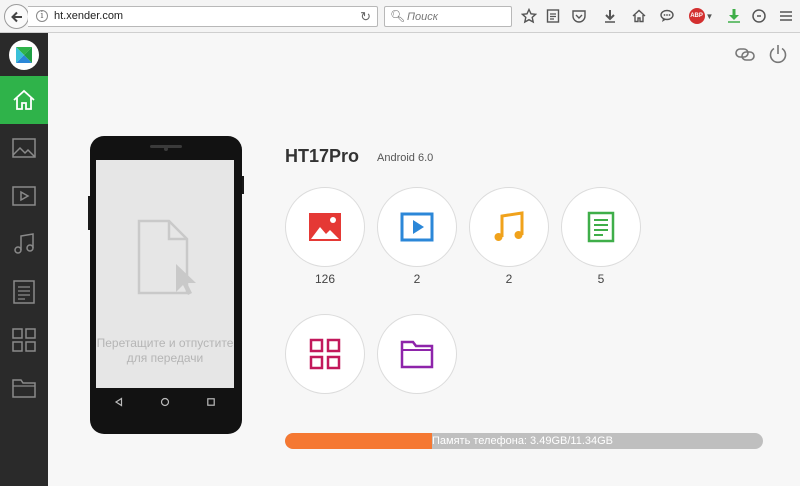 This screenshot has width=800, height=486. I want to click on phone-screen: Перетащите и отпустите для передачи, so click(165, 274).